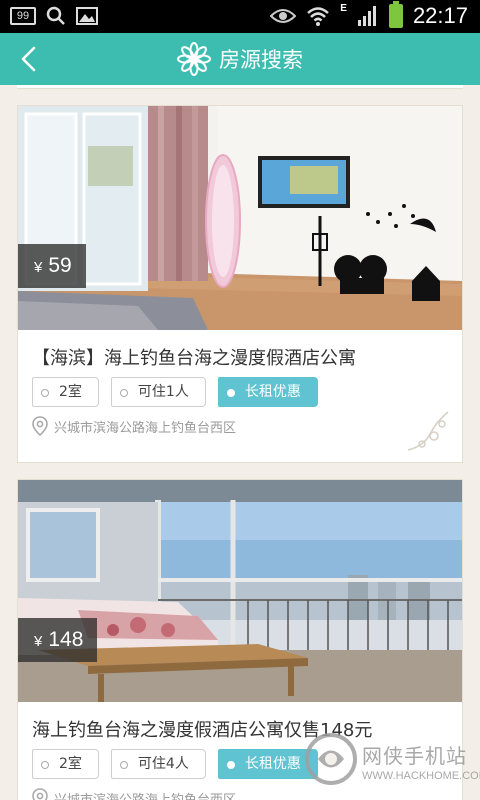 This screenshot has width=480, height=800. Describe the element at coordinates (66, 639) in the screenshot. I see `price-value: 148` at that location.